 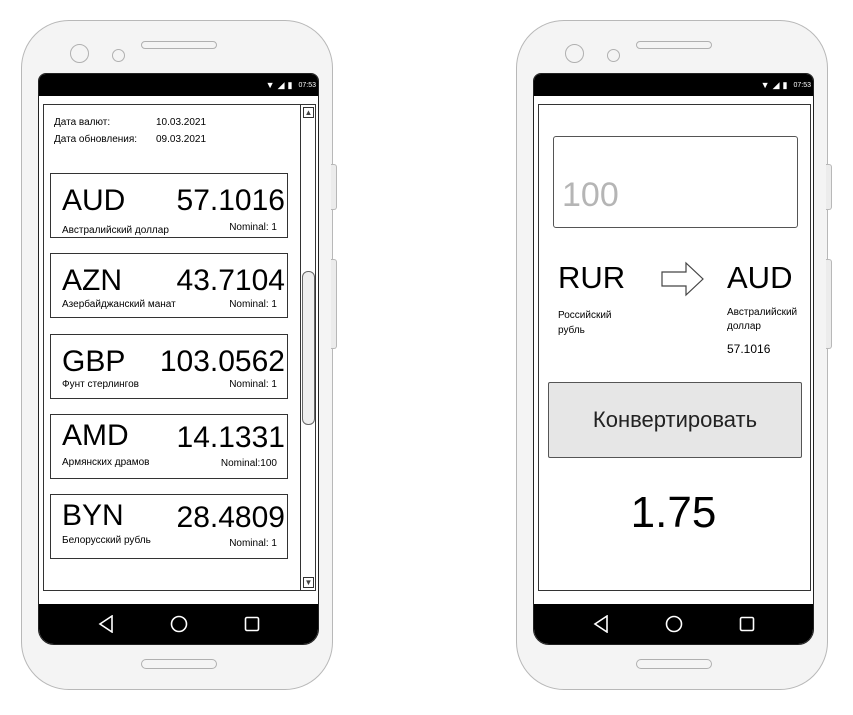 What do you see at coordinates (94, 361) in the screenshot?
I see `currency-code: GBP` at bounding box center [94, 361].